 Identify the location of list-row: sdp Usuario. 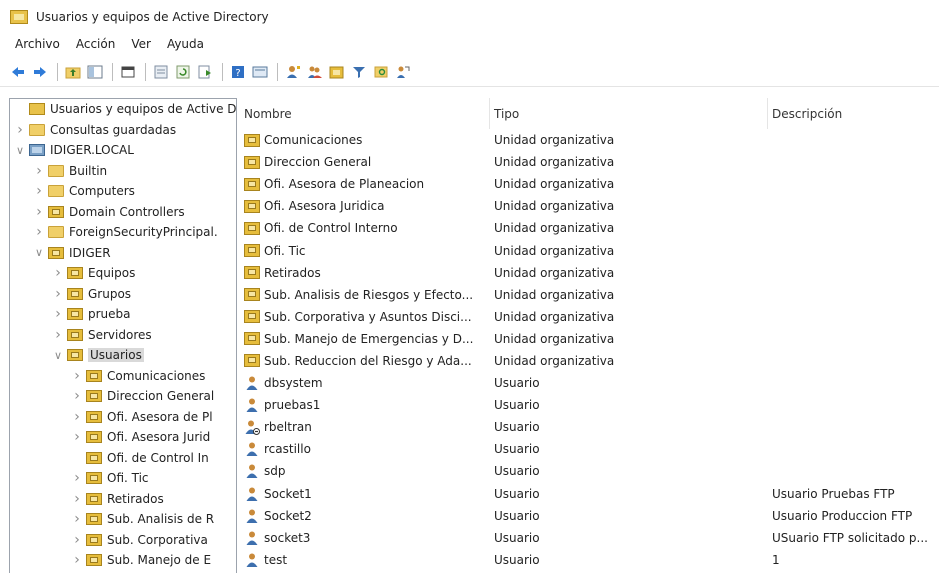
(589, 471).